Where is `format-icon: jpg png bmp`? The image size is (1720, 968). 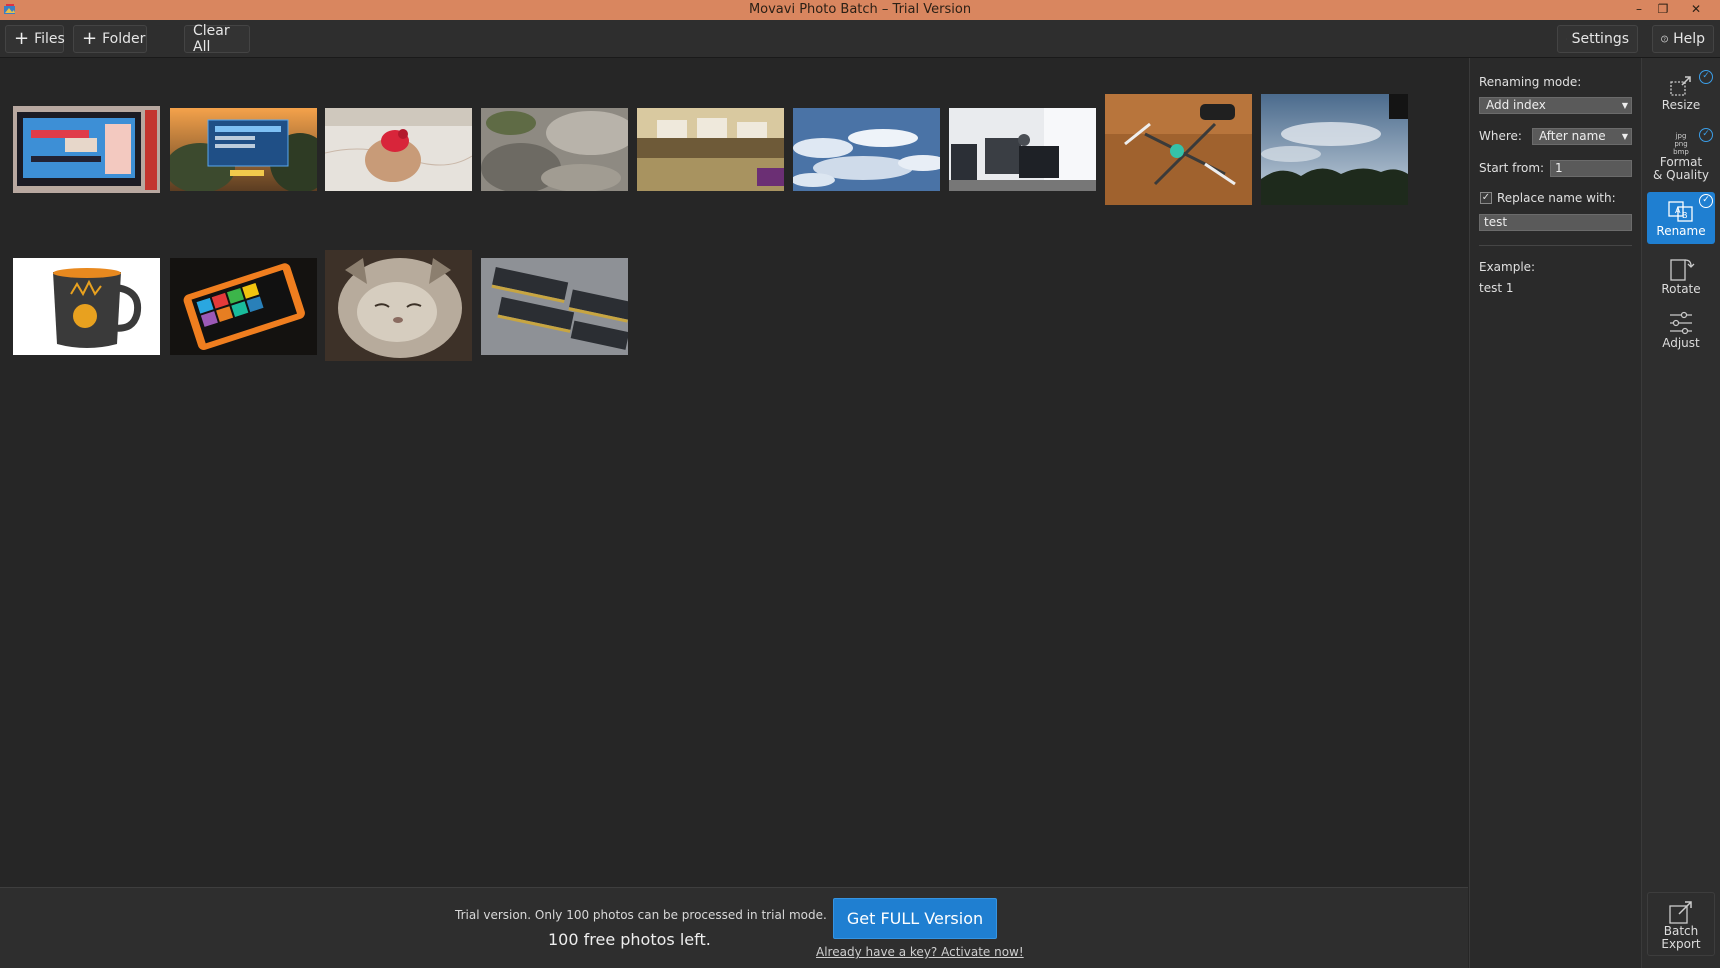
format-icon: jpg png bmp is located at coordinates (1681, 144).